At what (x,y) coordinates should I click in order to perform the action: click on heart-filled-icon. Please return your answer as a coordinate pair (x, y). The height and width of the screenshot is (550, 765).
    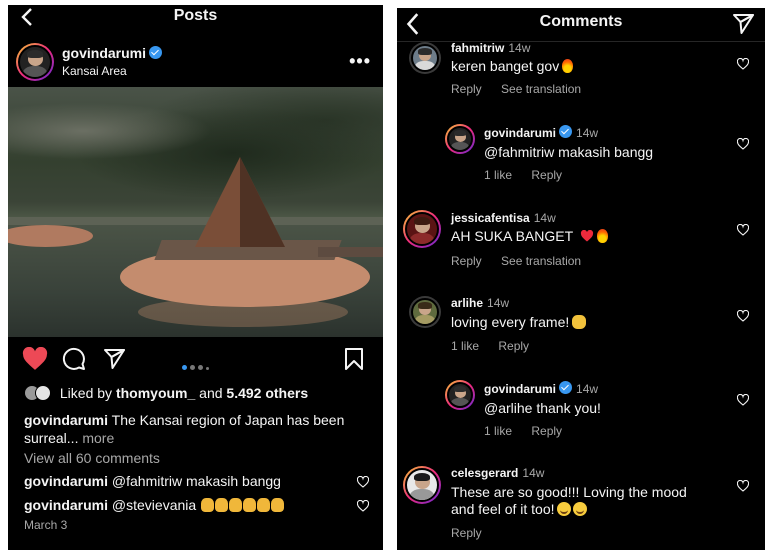
    Looking at the image, I should click on (35, 359).